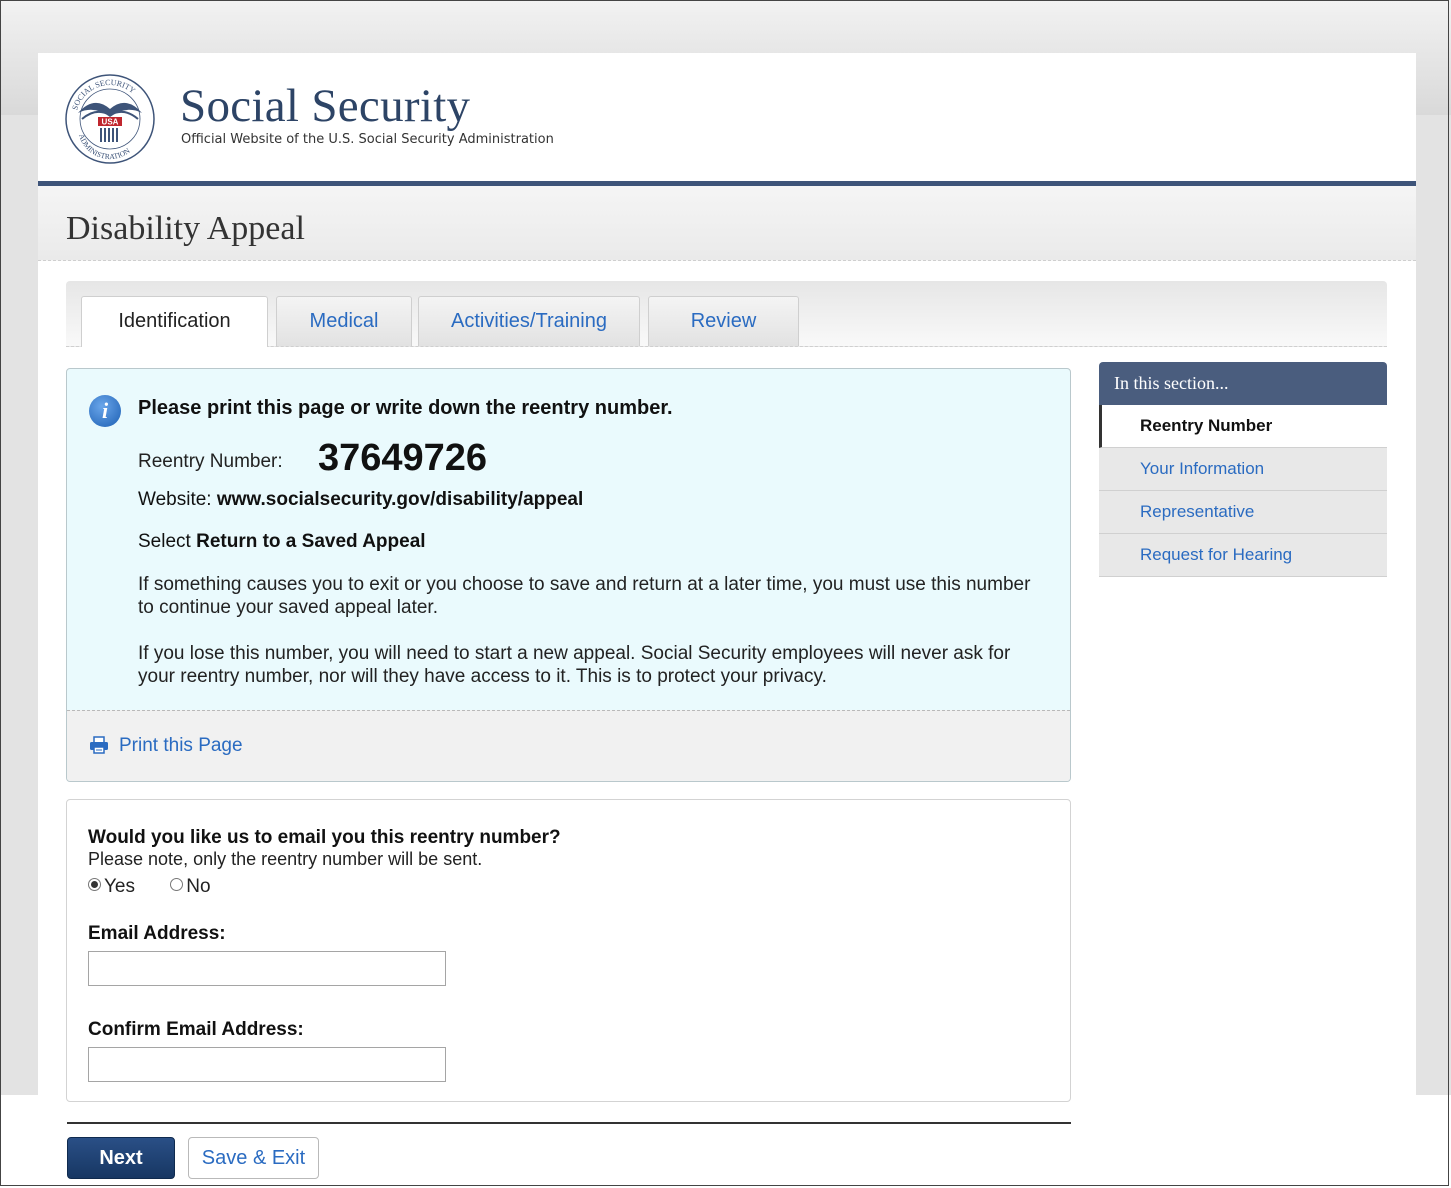 This screenshot has width=1451, height=1188. Describe the element at coordinates (157, 933) in the screenshot. I see `email-address-label: Email Address:` at that location.